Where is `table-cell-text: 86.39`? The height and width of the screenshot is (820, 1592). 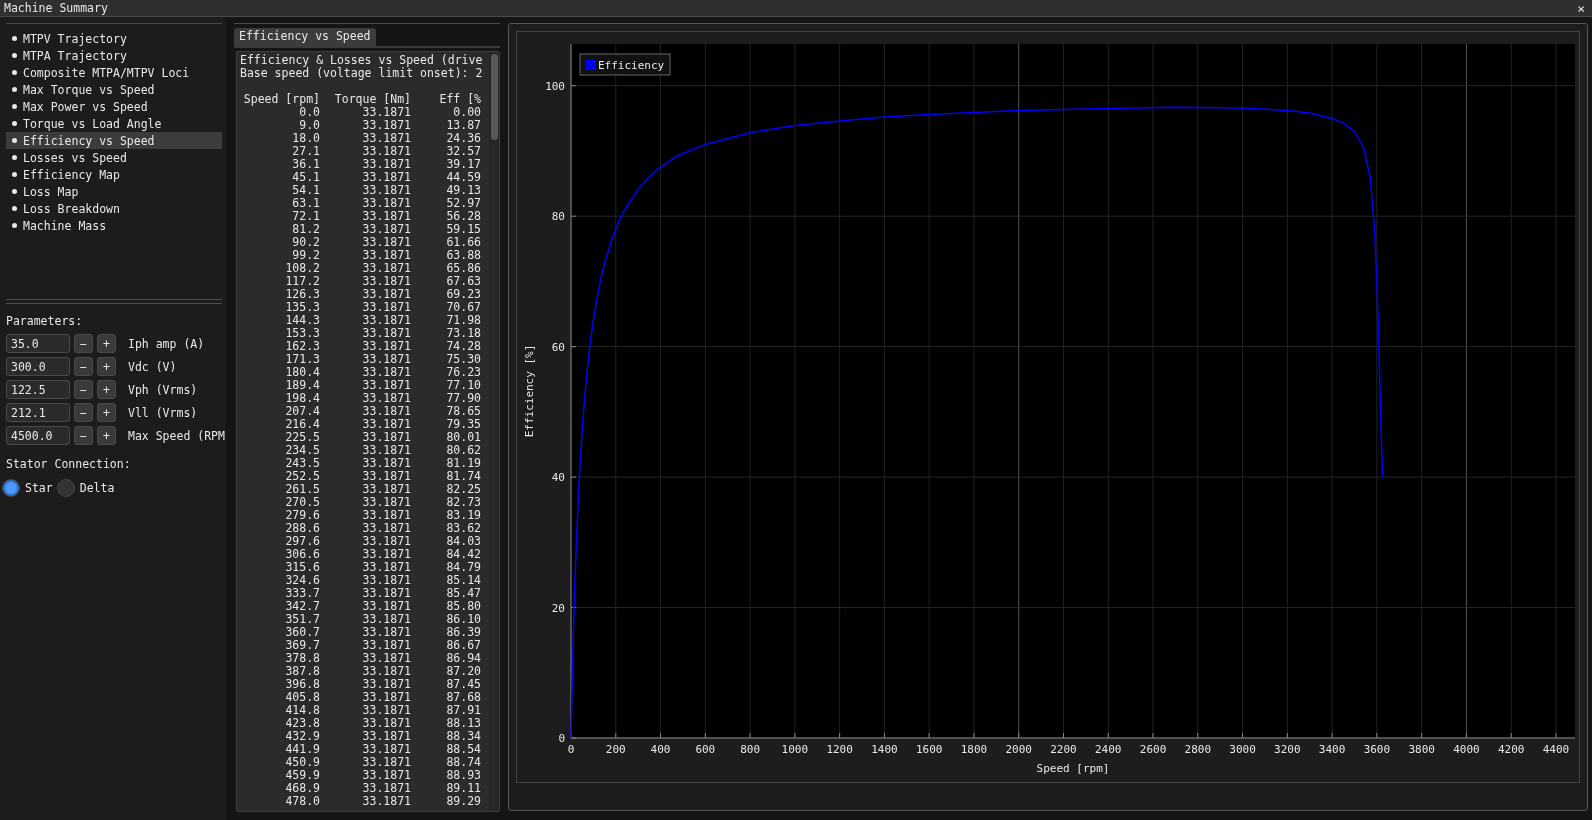 table-cell-text: 86.39 is located at coordinates (463, 632).